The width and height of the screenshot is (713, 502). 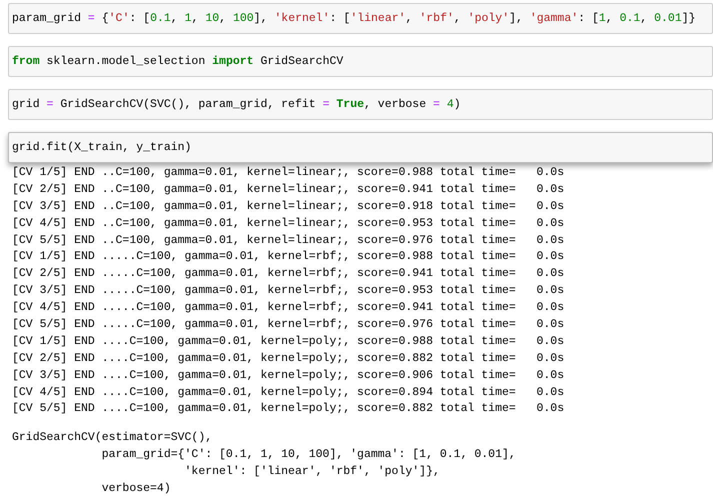 I want to click on log-line: [CV 3/5] END ..C=100, gamma=0.01, kernel=linear;, score=0.918 total time= 0.0s, so click(x=289, y=206).